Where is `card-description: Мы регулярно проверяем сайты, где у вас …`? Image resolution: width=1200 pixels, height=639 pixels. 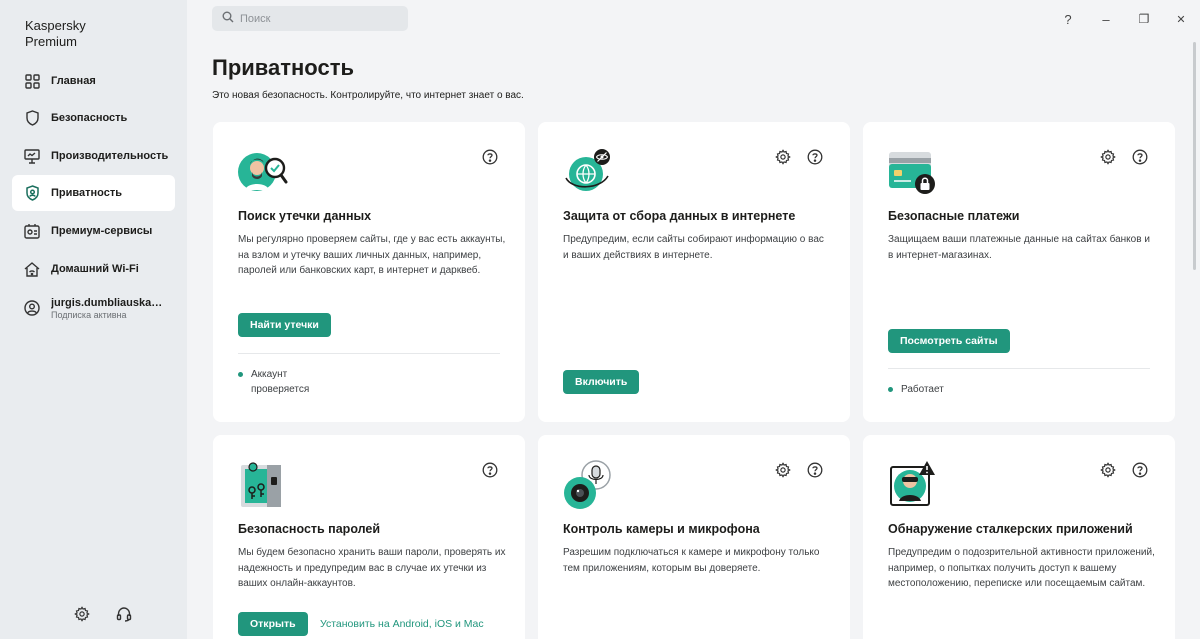 card-description: Мы регулярно проверяем сайты, где у вас … is located at coordinates (372, 255).